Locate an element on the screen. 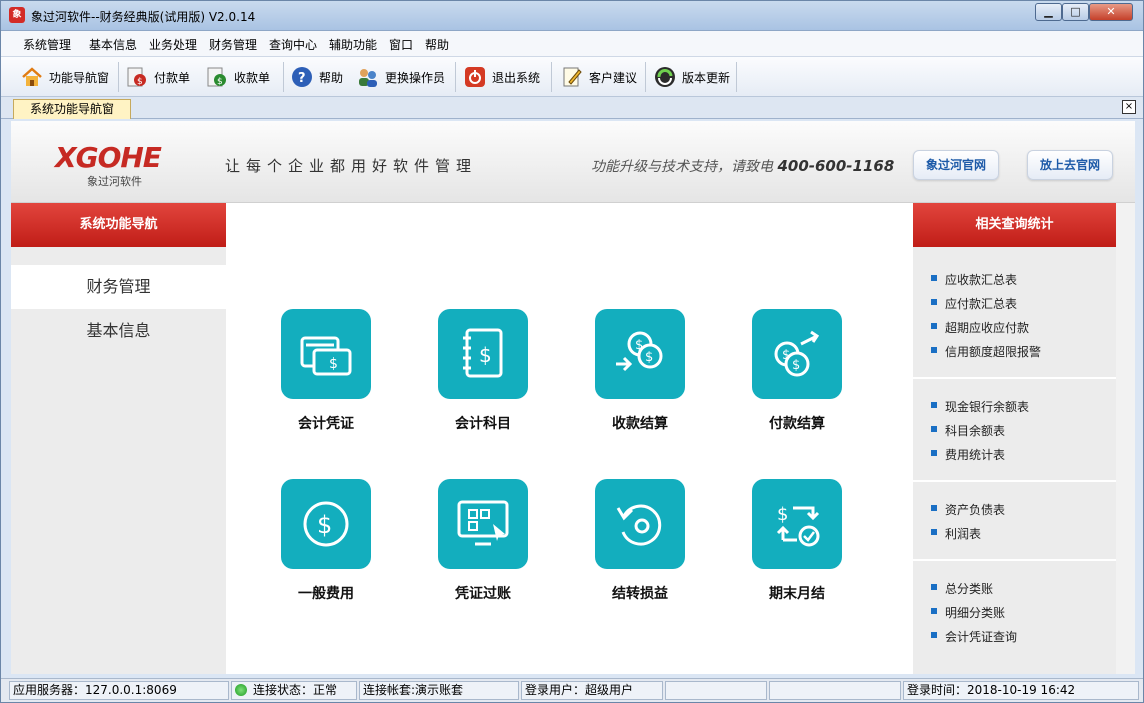 The image size is (1144, 703). tile-label: 凭证过账 is located at coordinates (483, 594).